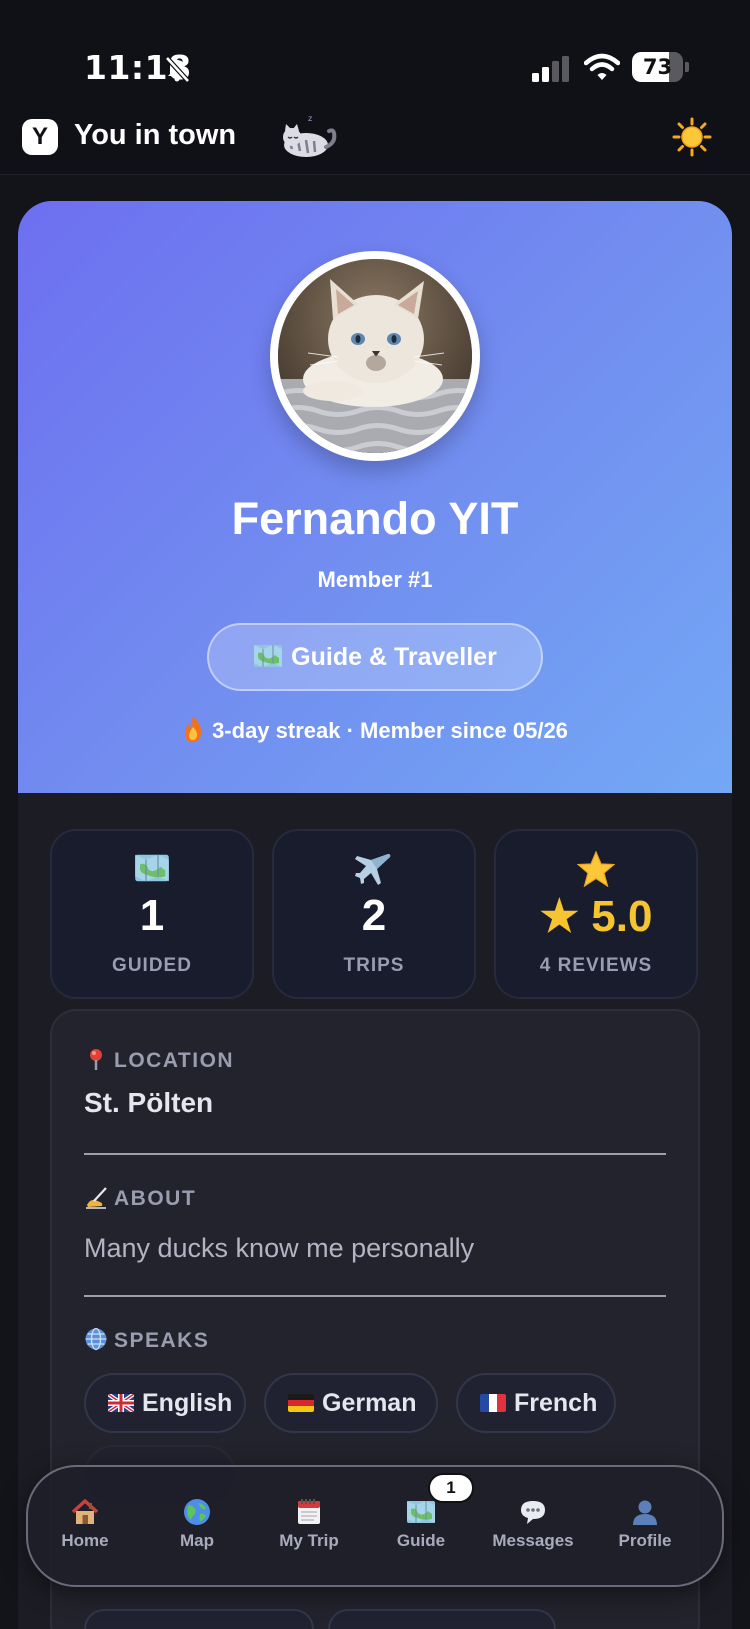 The height and width of the screenshot is (1629, 750). I want to click on wifi-icon, so click(602, 66).